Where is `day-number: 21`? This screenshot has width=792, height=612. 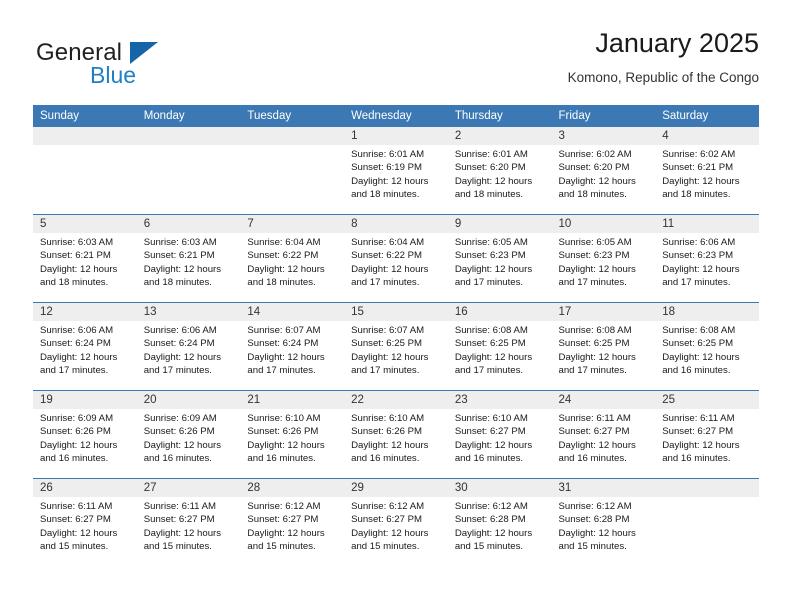 day-number: 21 is located at coordinates (292, 400).